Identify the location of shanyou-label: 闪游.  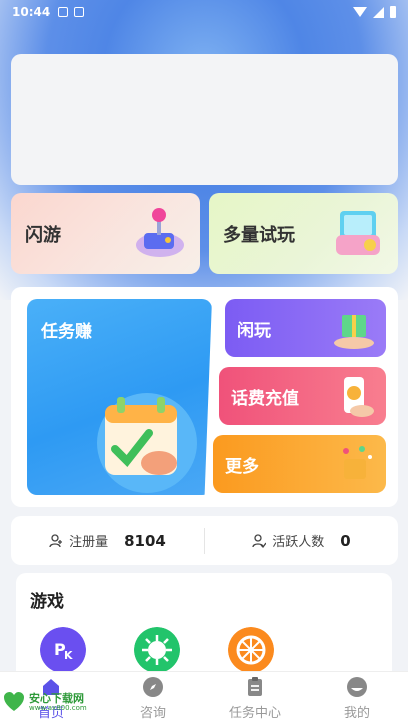
(43, 235).